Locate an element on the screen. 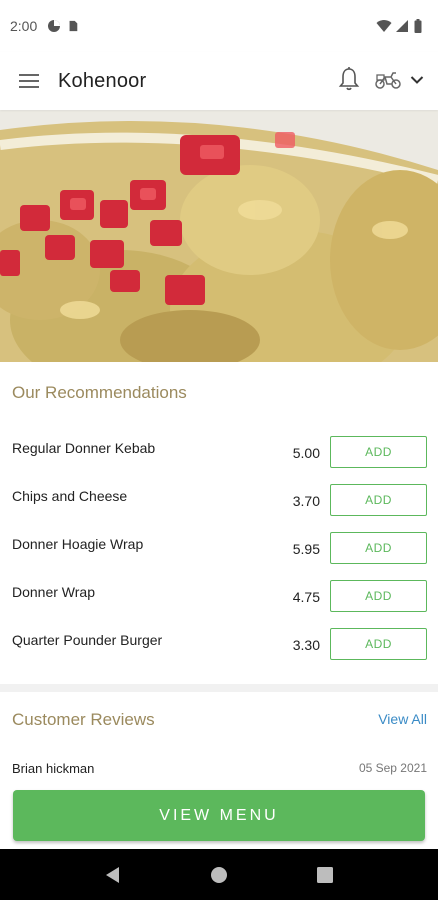 The image size is (438, 900). list-item: Donner Hoagie Wrap 5.95 ADD is located at coordinates (219, 552).